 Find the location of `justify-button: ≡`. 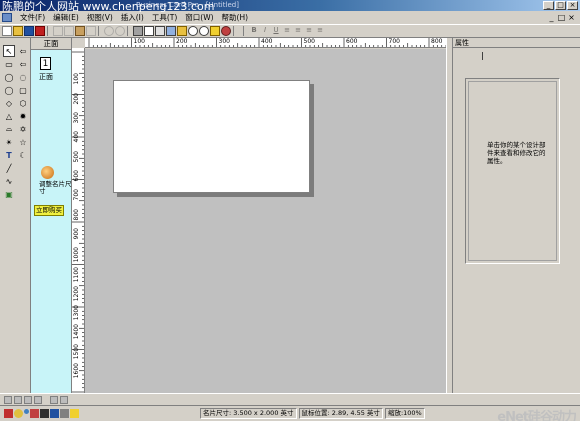

justify-button: ≡ is located at coordinates (320, 31).